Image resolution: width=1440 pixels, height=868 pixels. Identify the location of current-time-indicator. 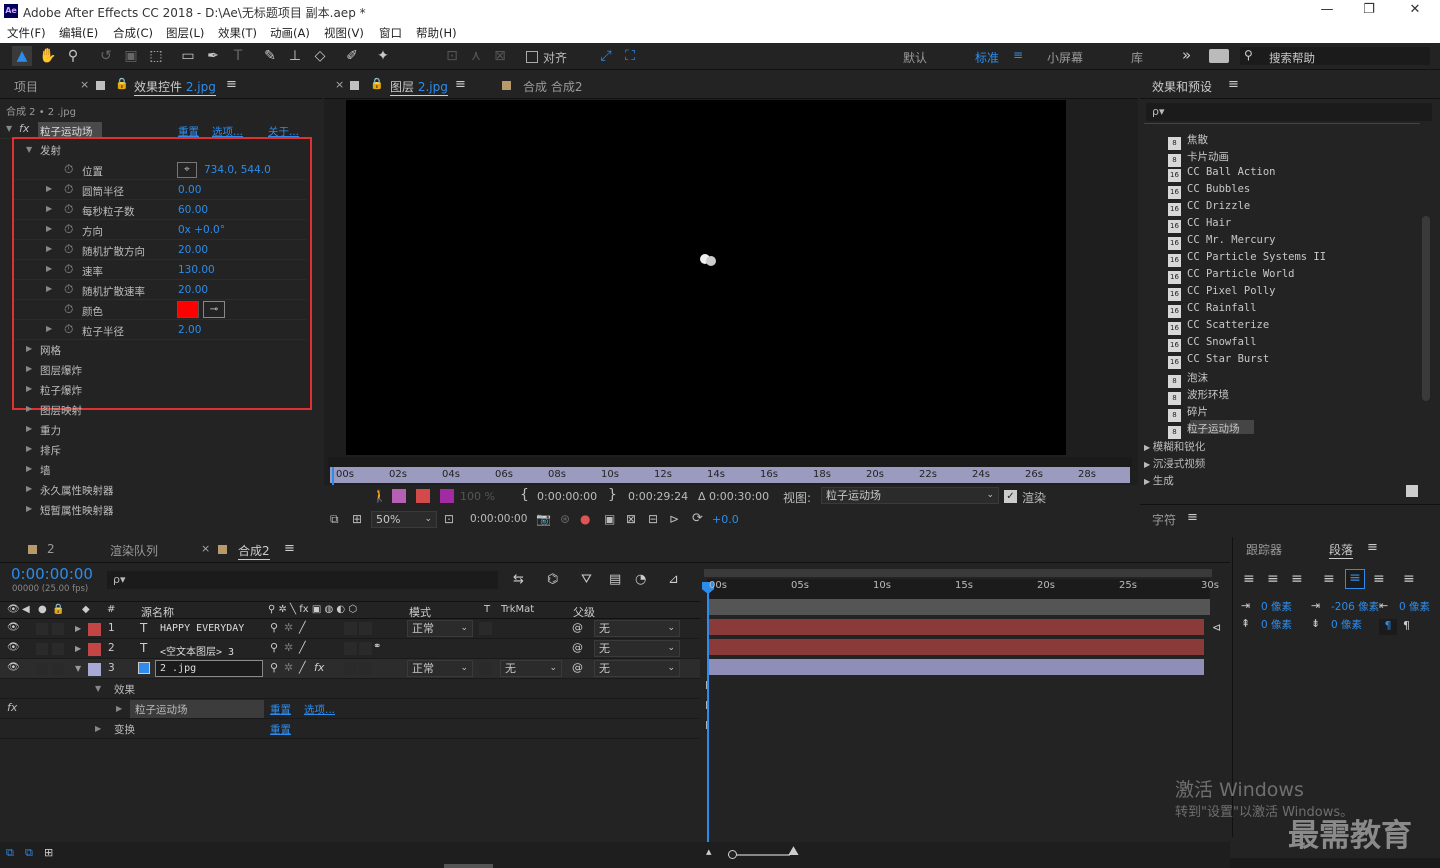
(333, 476).